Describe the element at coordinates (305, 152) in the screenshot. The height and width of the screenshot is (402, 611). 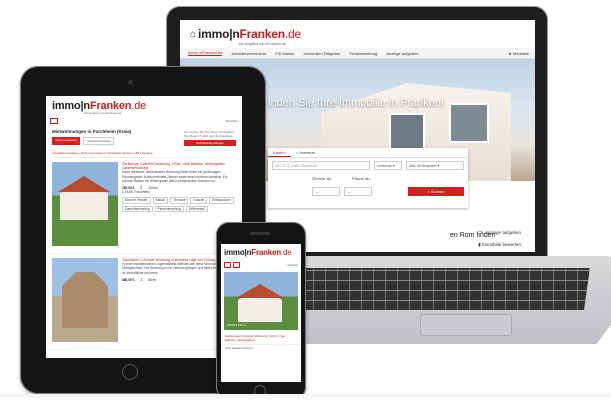
I see `tab-mieten: ⌂ Verwerte` at that location.